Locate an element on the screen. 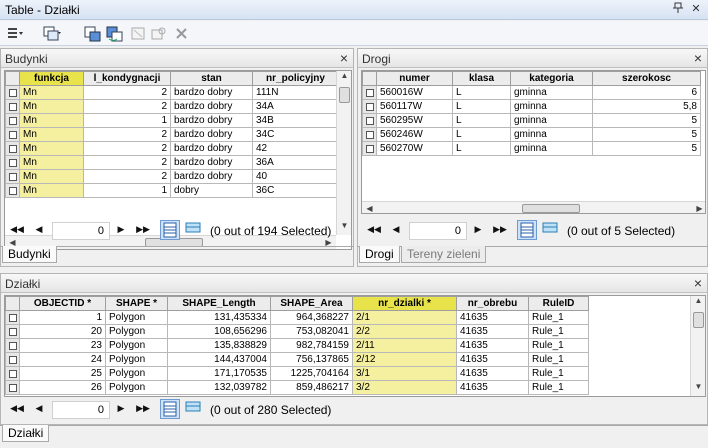 This screenshot has width=708, height=448. table-cell: Mn is located at coordinates (51, 106).